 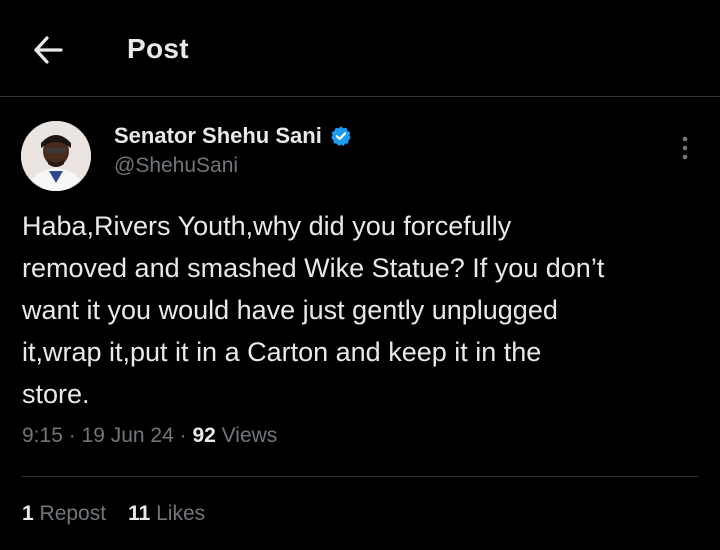 I want to click on author-handle: @ShehuSani, so click(x=176, y=166).